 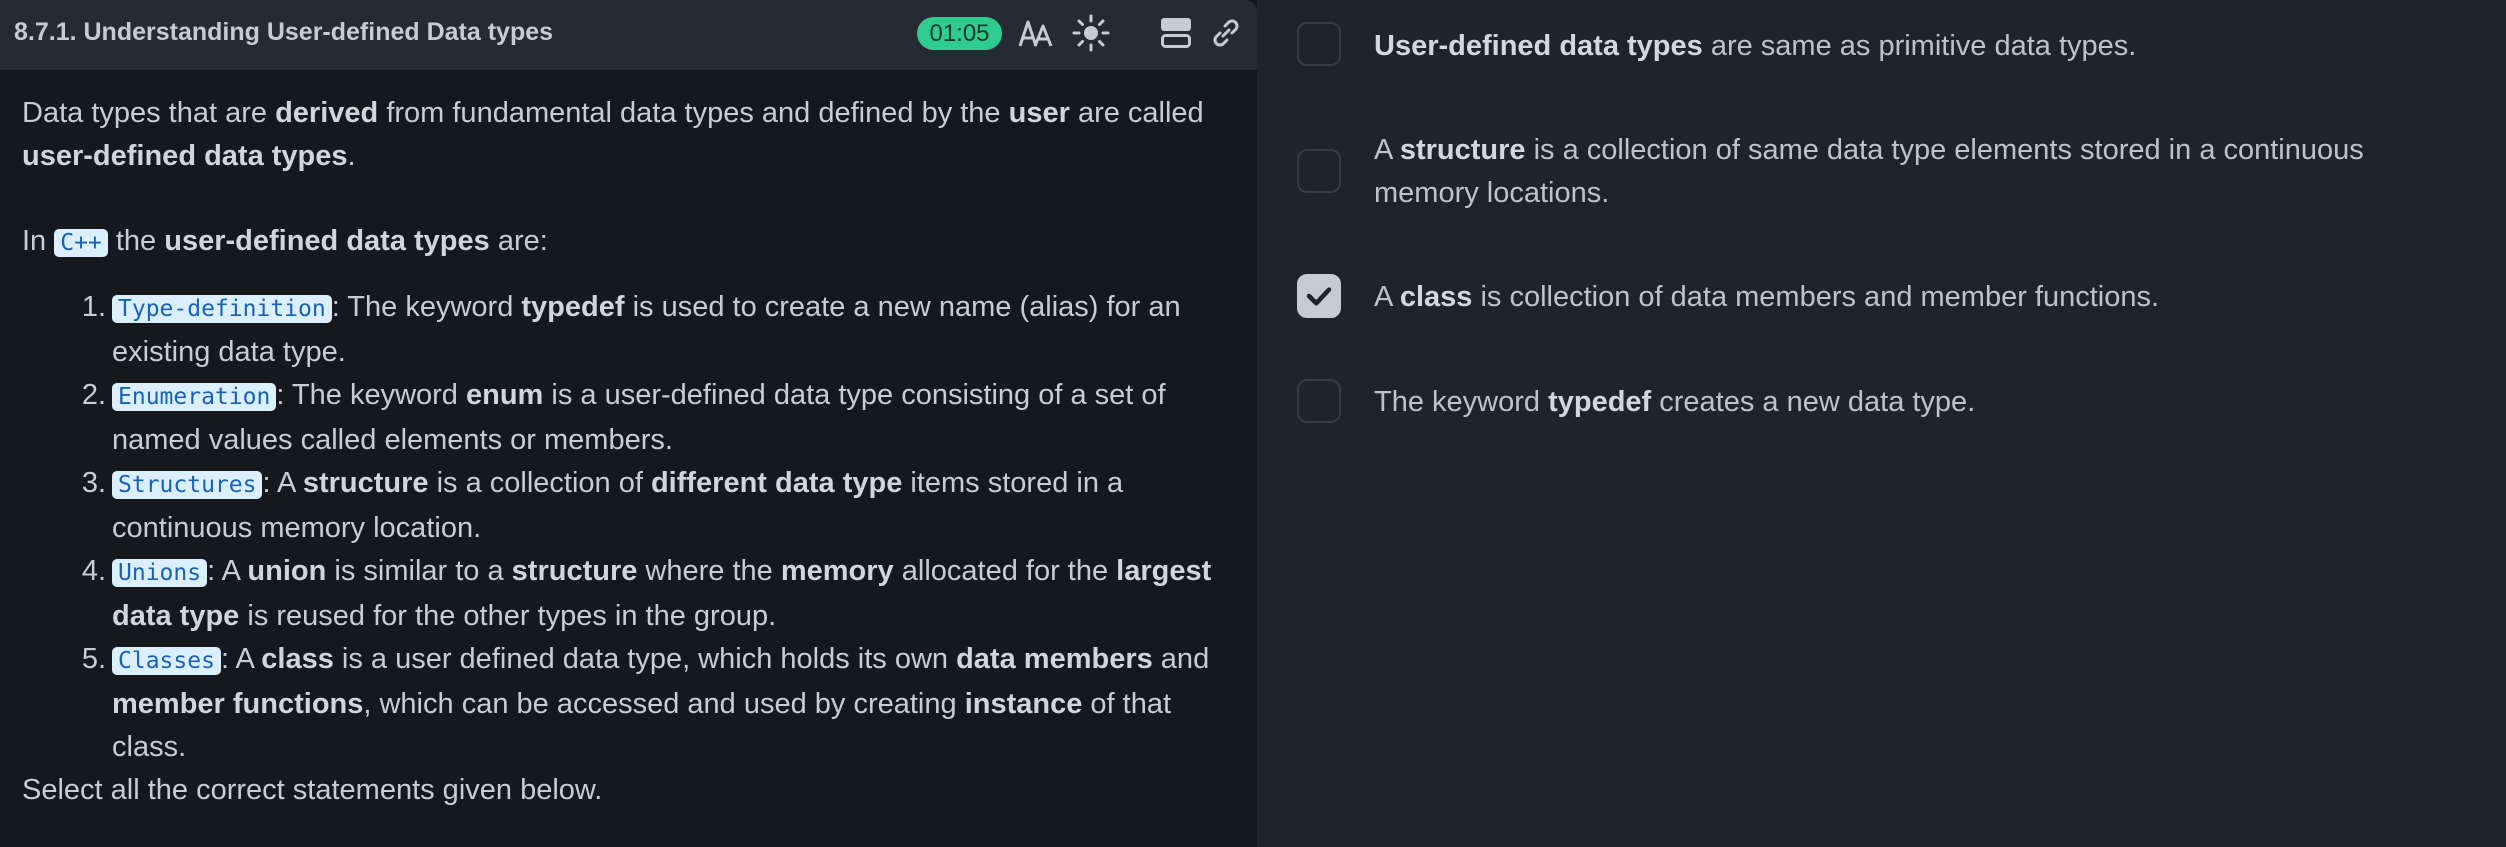 What do you see at coordinates (837, 571) in the screenshot?
I see `item-bold: memory` at bounding box center [837, 571].